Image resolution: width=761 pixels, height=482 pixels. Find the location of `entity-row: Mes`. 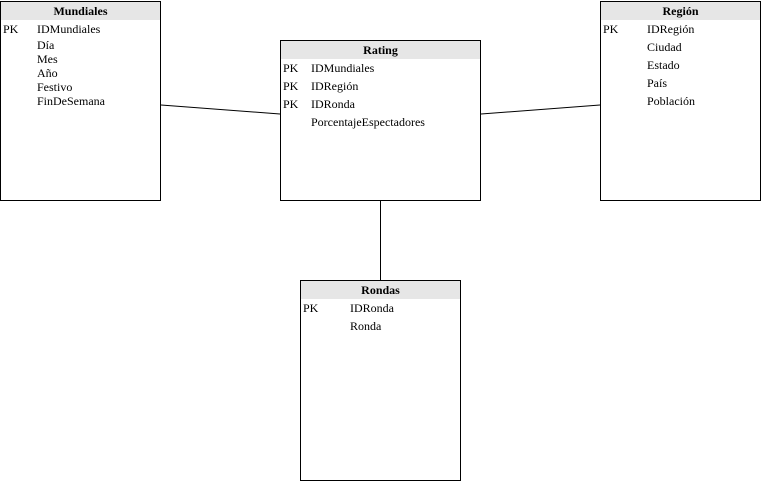

entity-row: Mes is located at coordinates (80, 59).